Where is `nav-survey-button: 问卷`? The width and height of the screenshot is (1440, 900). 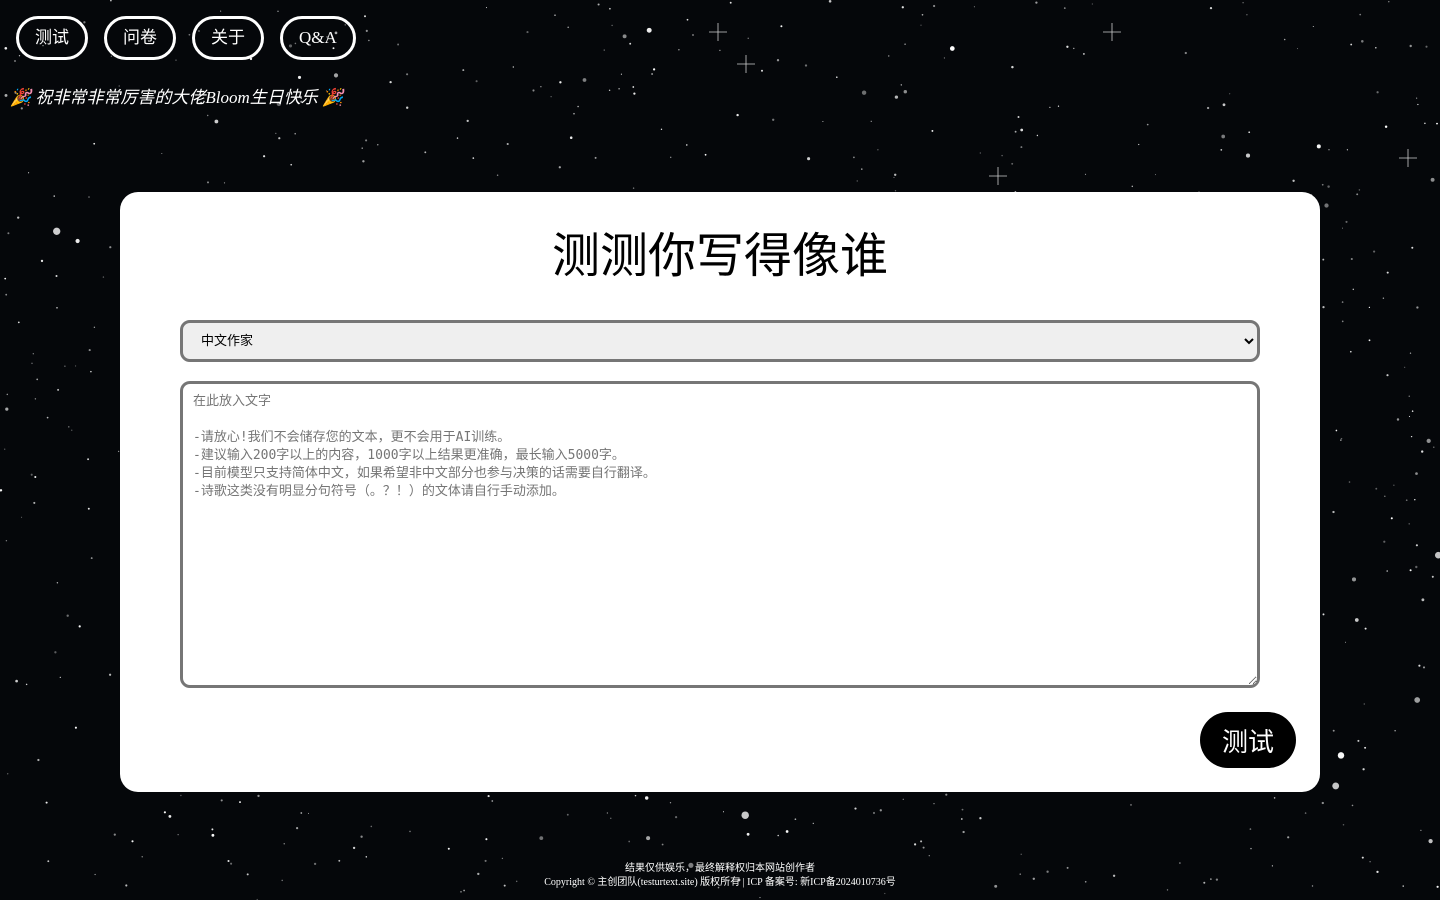
nav-survey-button: 问卷 is located at coordinates (140, 38).